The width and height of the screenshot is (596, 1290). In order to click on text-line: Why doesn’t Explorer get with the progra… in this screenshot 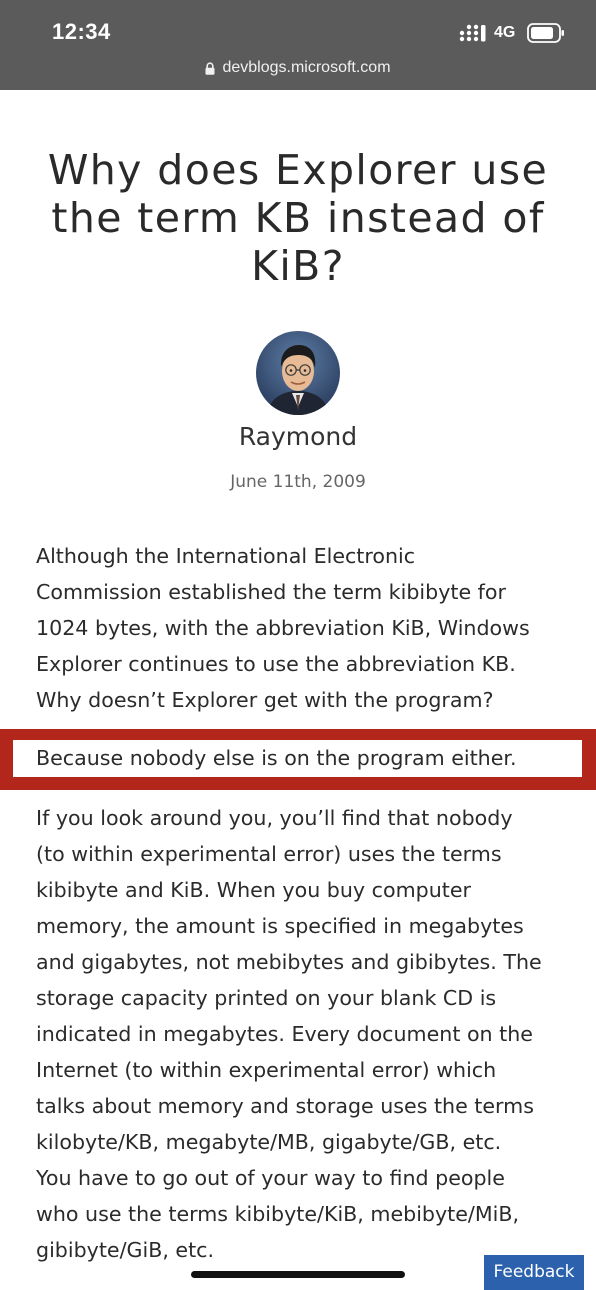, I will do `click(265, 700)`.